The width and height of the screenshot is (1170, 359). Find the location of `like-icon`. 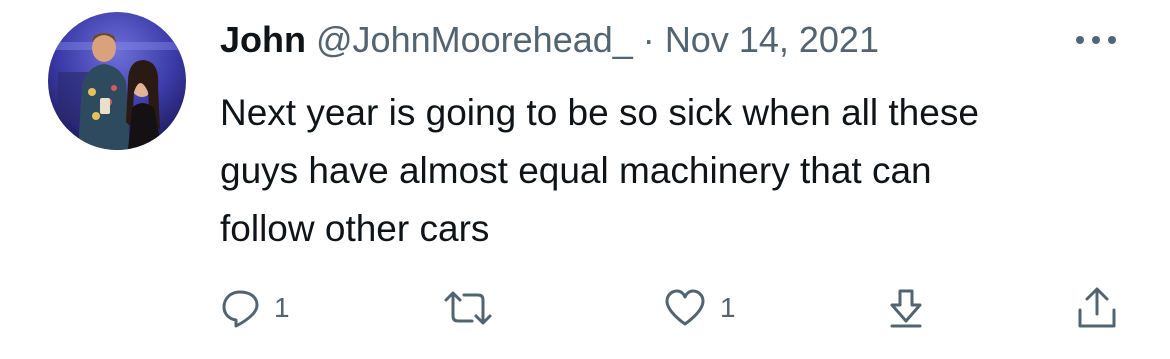

like-icon is located at coordinates (685, 307).